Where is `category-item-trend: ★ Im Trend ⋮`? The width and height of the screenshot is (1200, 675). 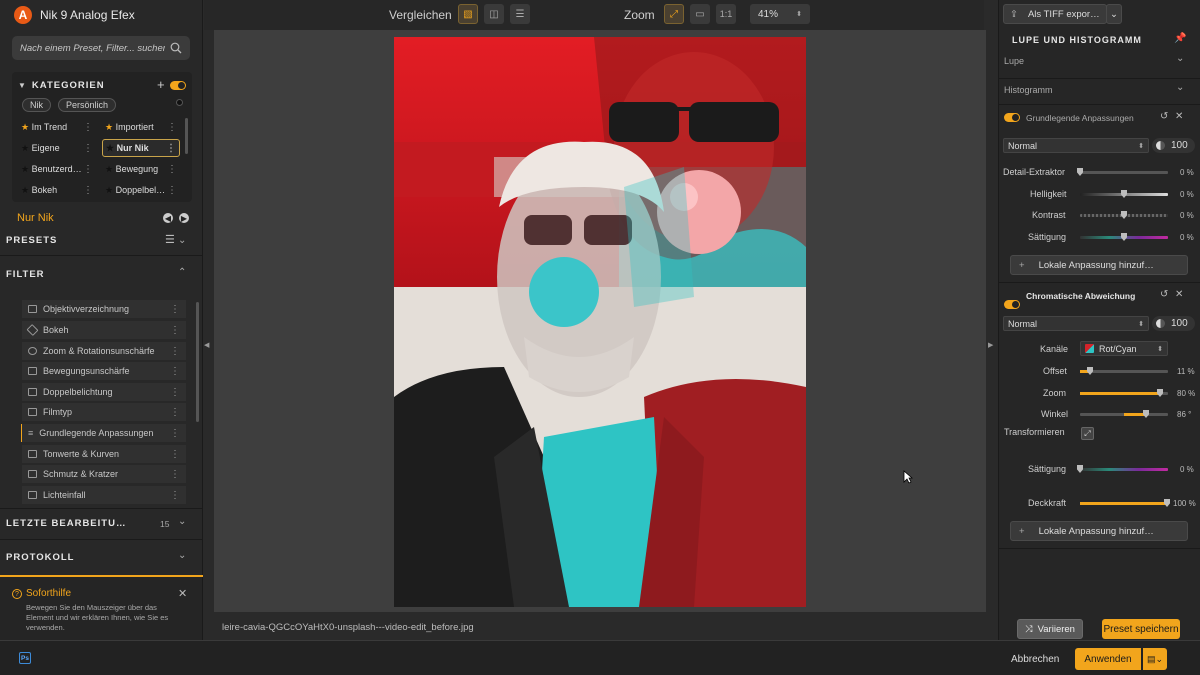 category-item-trend: ★ Im Trend ⋮ is located at coordinates (57, 127).